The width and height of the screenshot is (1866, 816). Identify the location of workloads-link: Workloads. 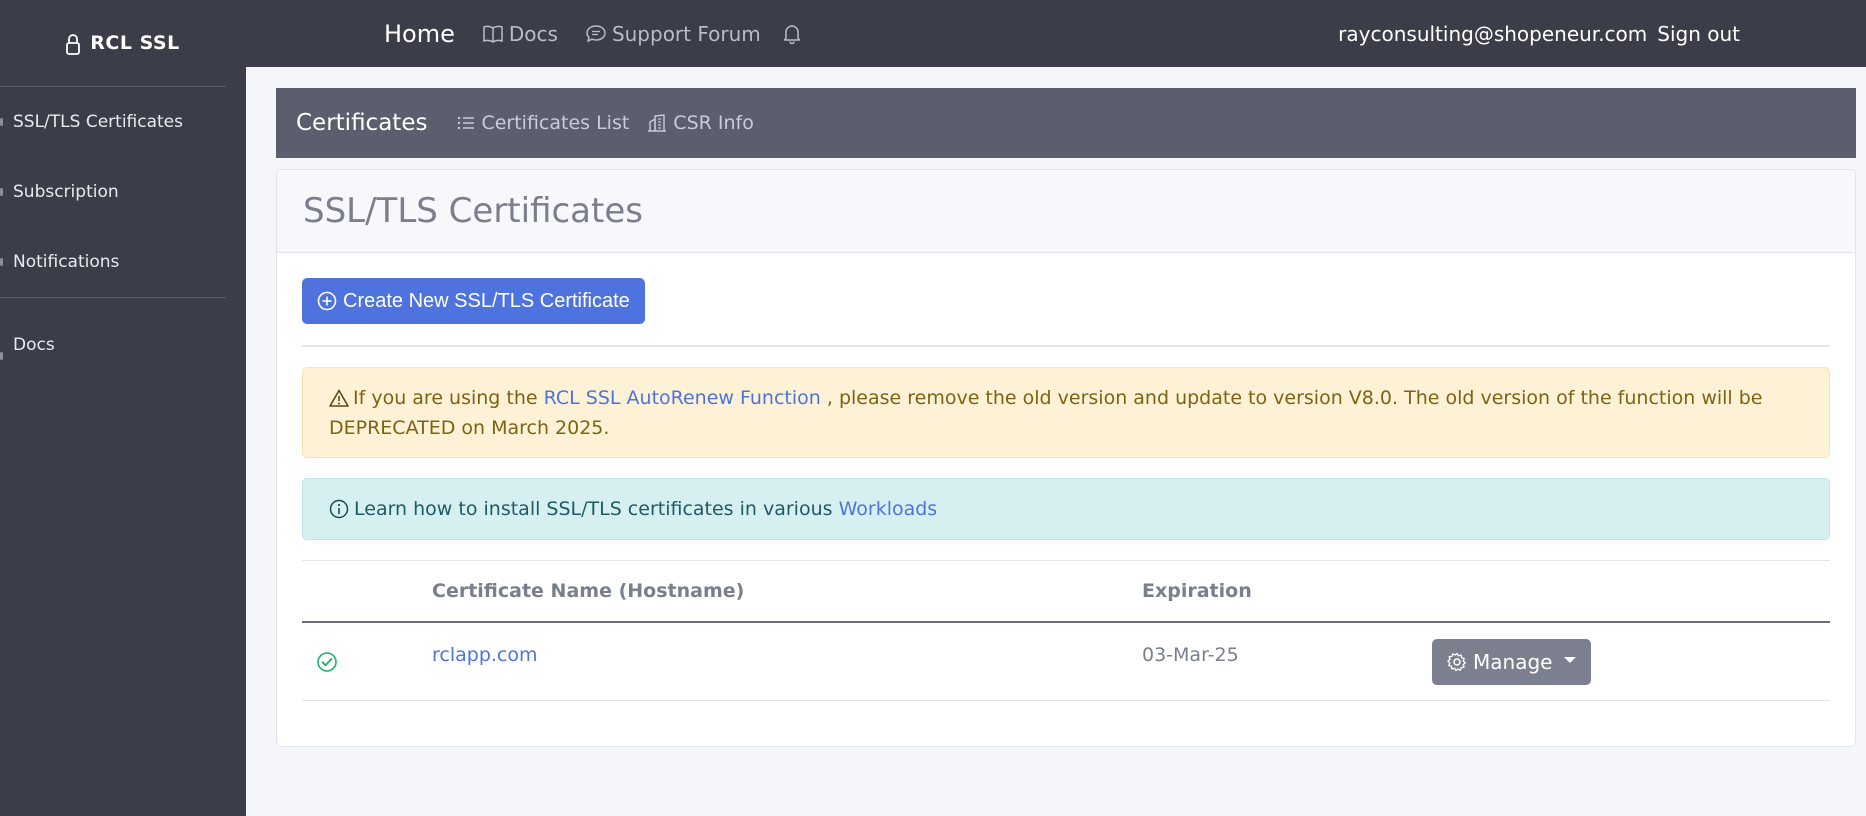
(888, 509).